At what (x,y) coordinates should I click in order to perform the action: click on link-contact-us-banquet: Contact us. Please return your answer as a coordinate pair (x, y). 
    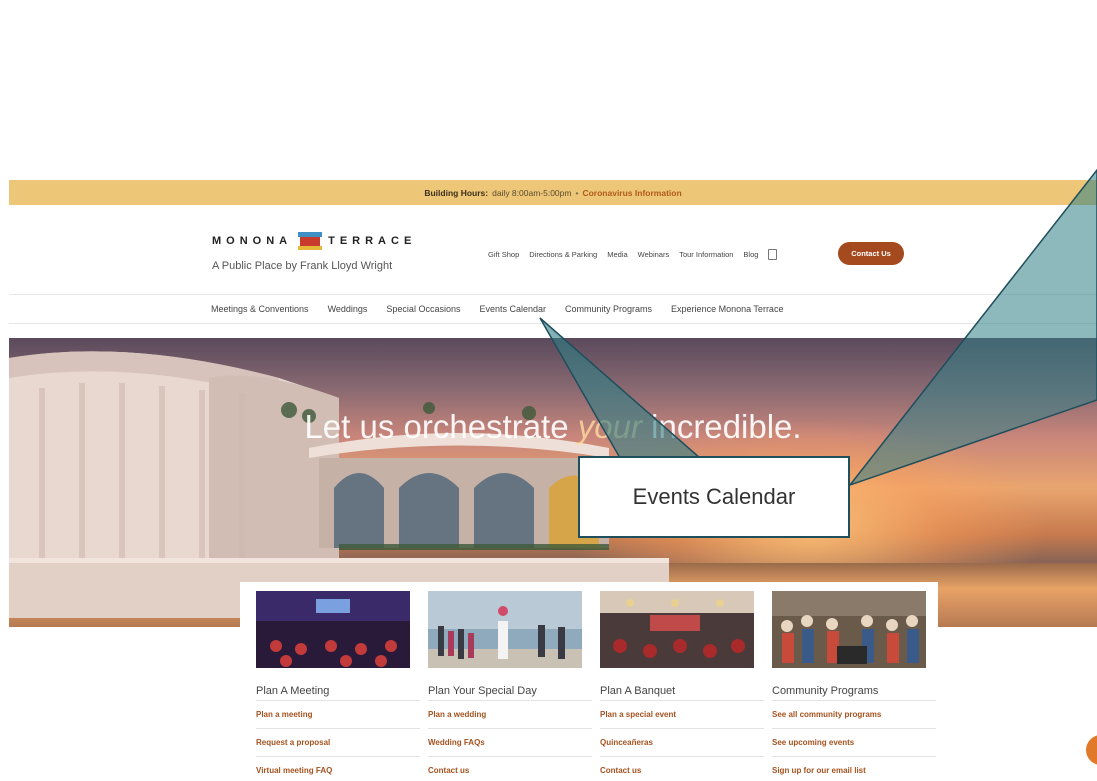
    Looking at the image, I should click on (682, 768).